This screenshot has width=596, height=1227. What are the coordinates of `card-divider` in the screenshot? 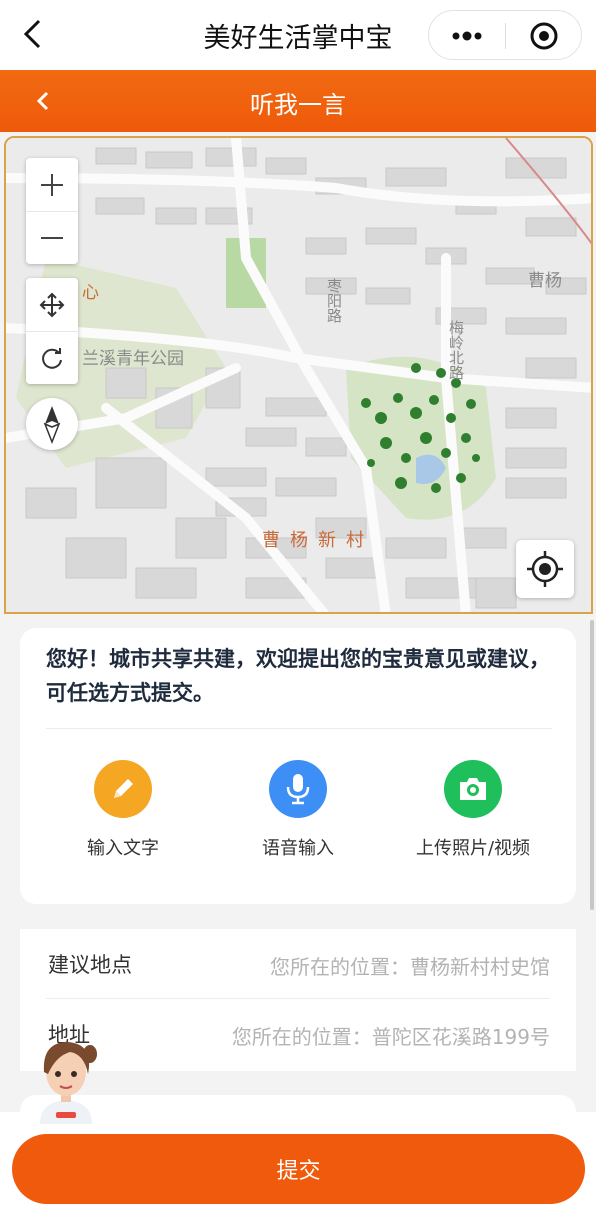 It's located at (299, 728).